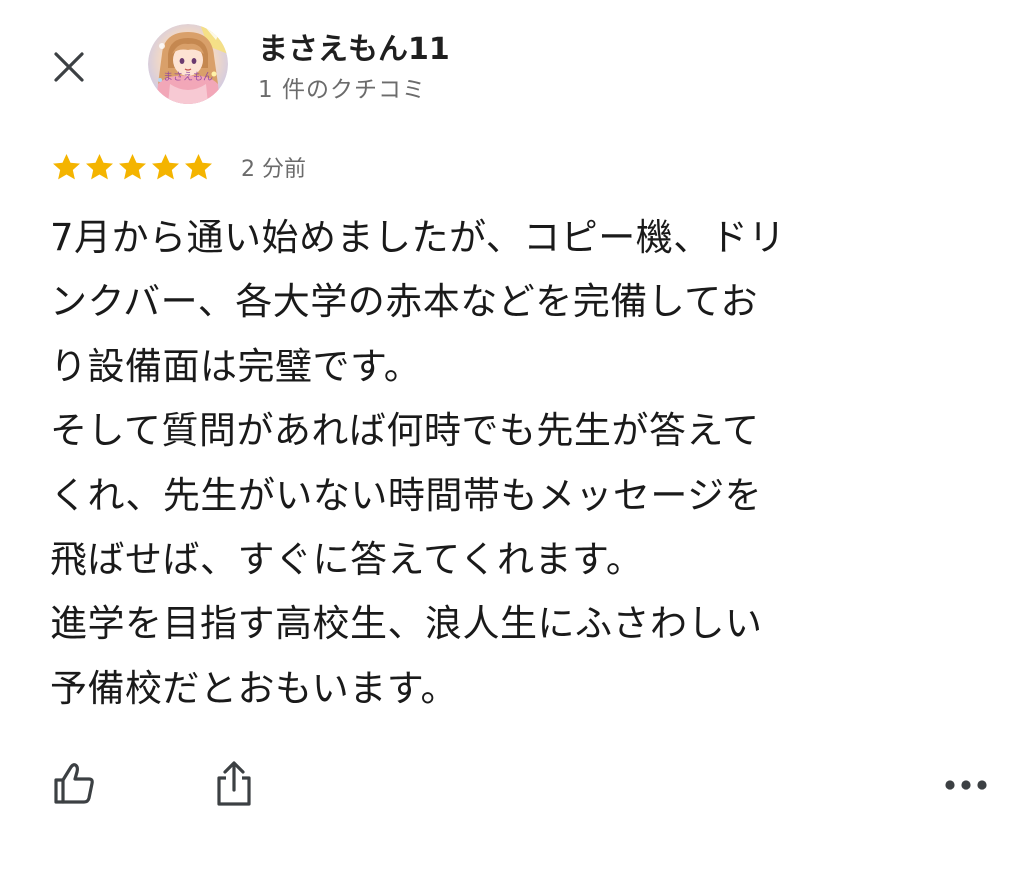  What do you see at coordinates (406, 624) in the screenshot?
I see `review-line: 進学を目指す高校生、浪人生にふさわしい` at bounding box center [406, 624].